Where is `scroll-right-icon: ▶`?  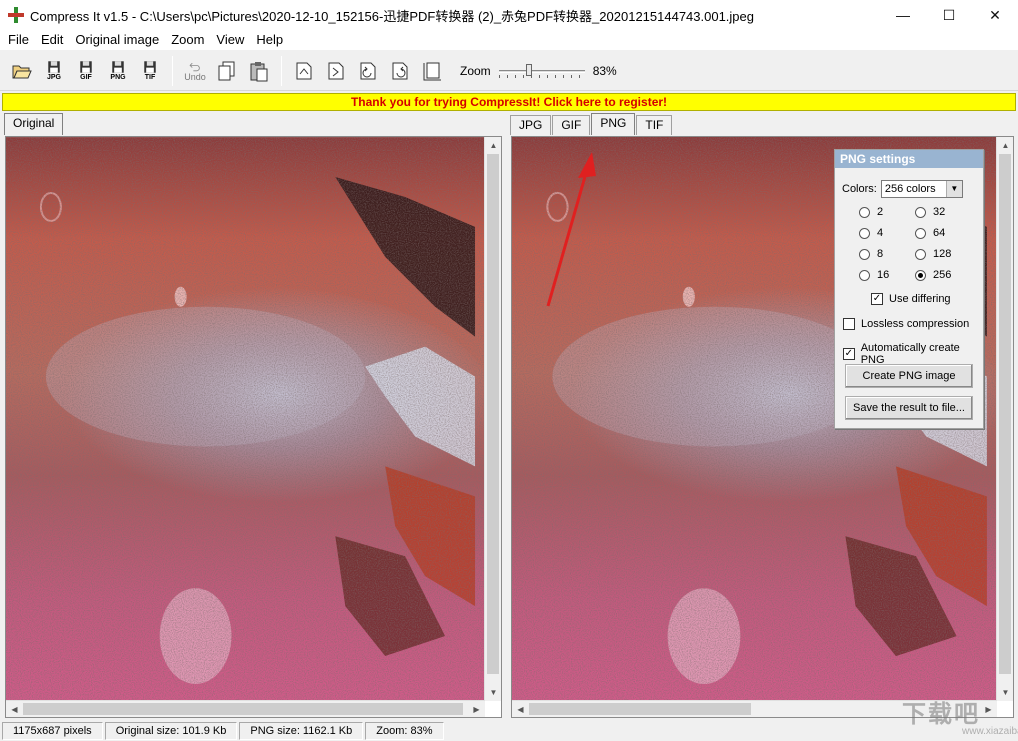 scroll-right-icon: ▶ is located at coordinates (476, 709).